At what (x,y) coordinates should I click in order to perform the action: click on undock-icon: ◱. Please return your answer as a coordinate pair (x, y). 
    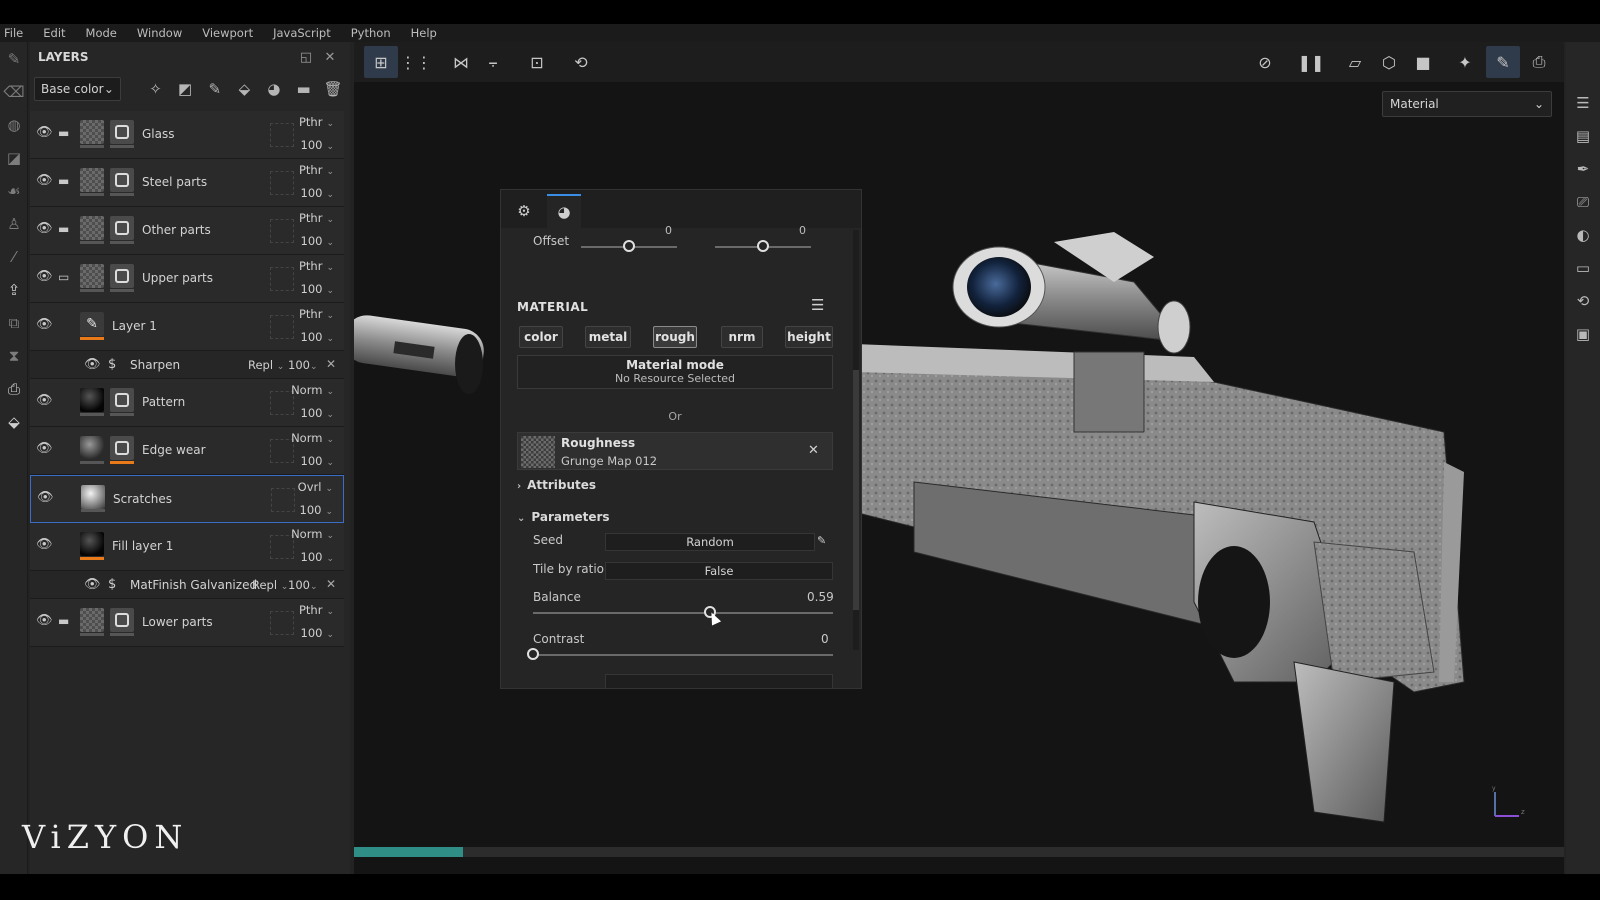
    Looking at the image, I should click on (306, 57).